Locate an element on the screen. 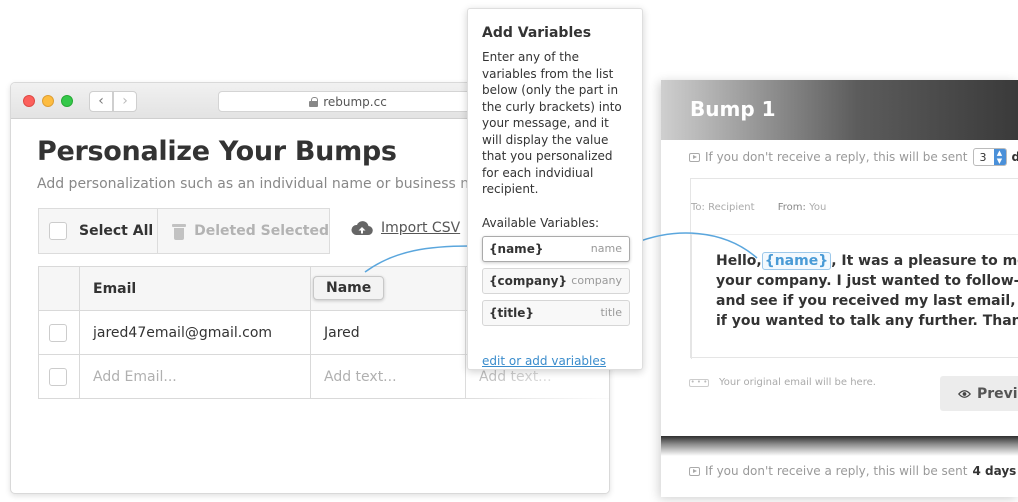  delete-selected-label: Deleted Selected is located at coordinates (261, 231).